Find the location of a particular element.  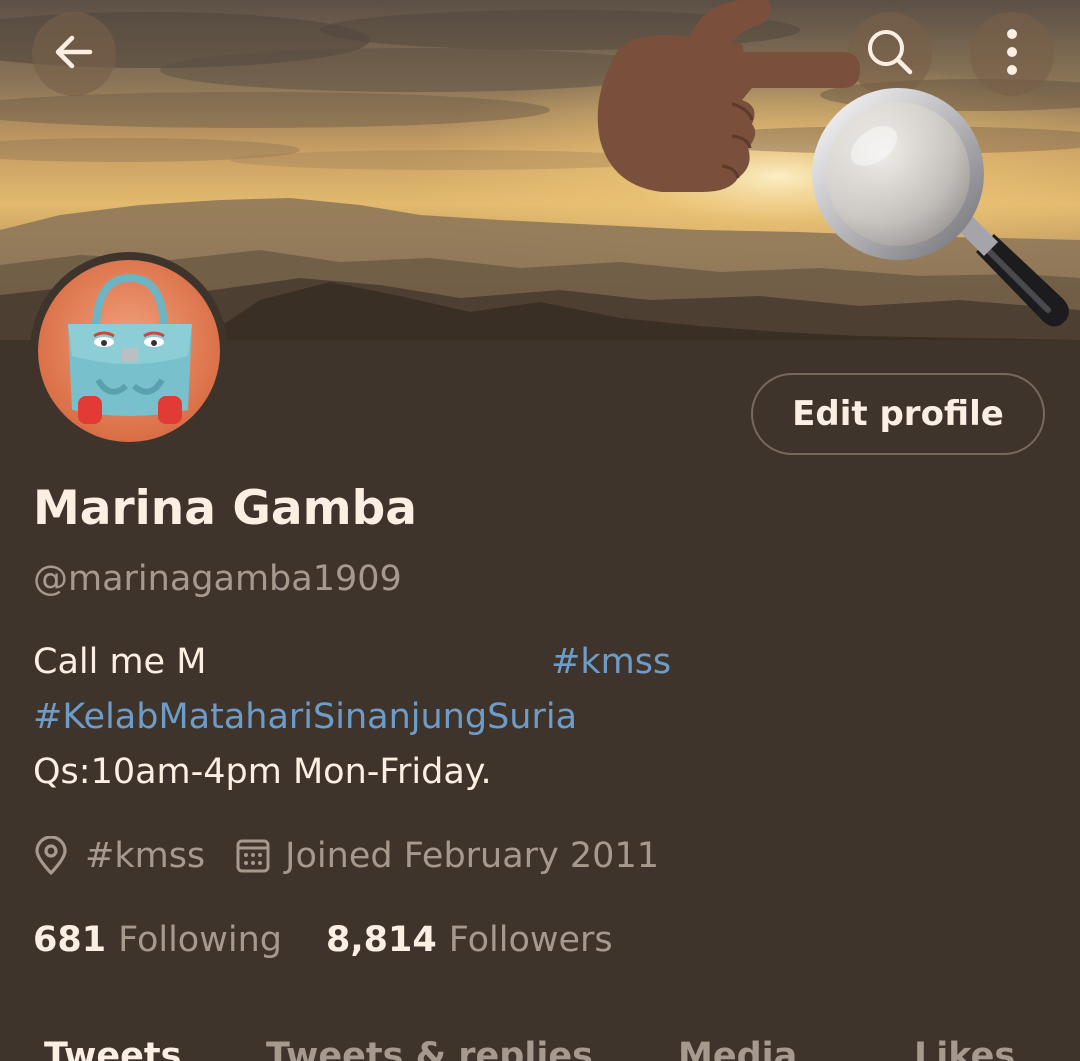

back-button is located at coordinates (74, 54).